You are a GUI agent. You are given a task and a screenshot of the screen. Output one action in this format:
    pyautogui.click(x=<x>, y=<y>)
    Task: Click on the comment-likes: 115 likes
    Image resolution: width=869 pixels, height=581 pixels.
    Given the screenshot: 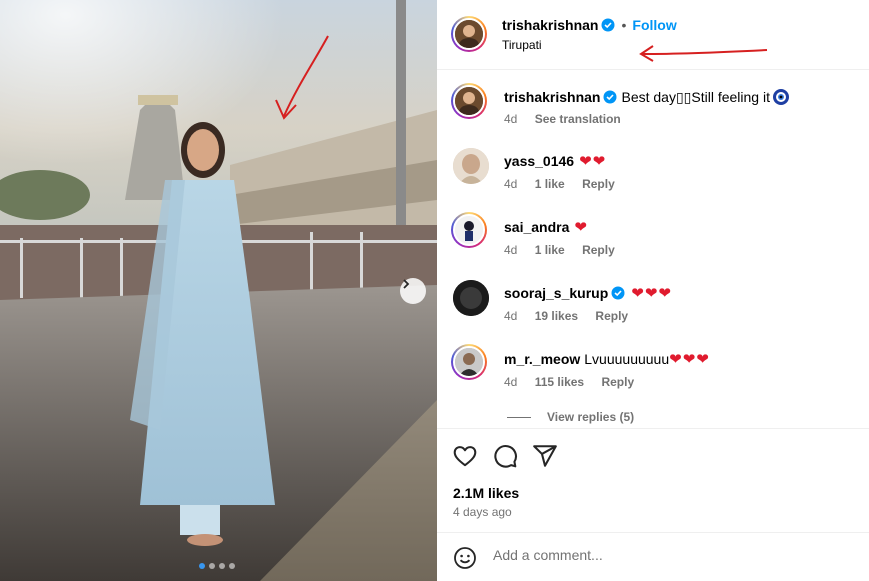 What is the action you would take?
    pyautogui.click(x=559, y=382)
    